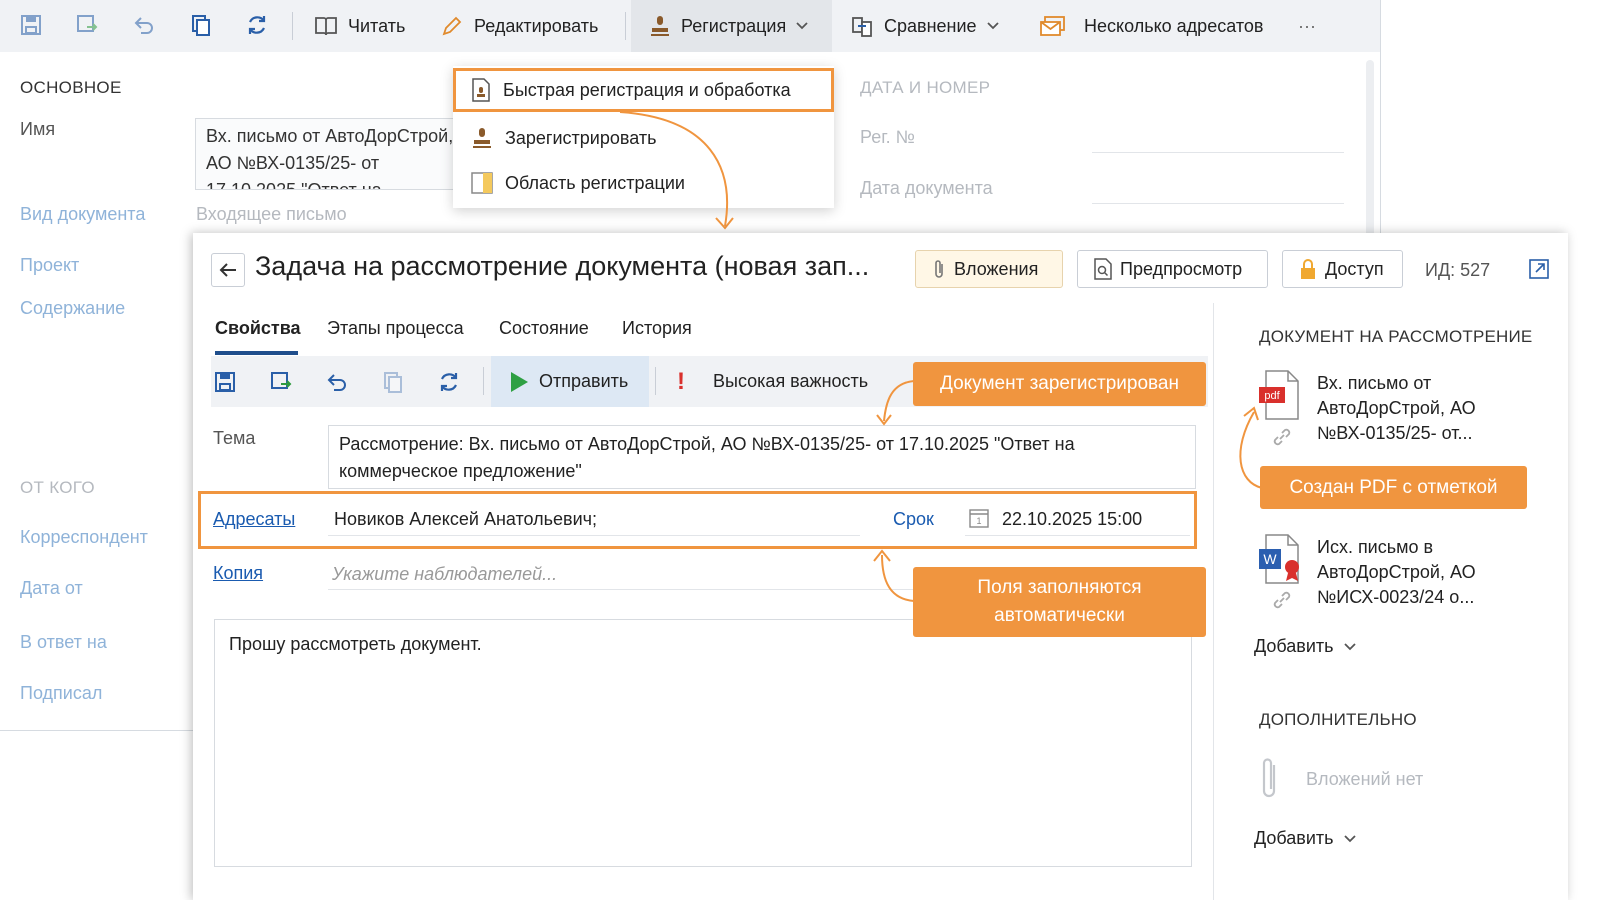  I want to click on high-importance-button: ! Высокая важность, so click(772, 381).